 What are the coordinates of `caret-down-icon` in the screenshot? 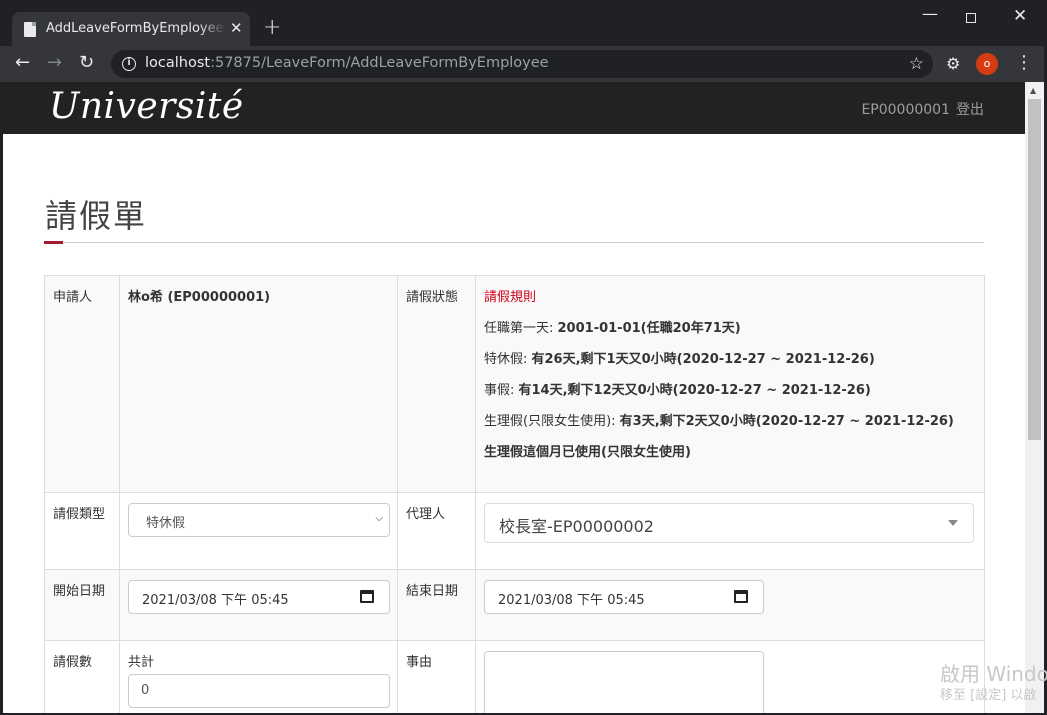 It's located at (953, 523).